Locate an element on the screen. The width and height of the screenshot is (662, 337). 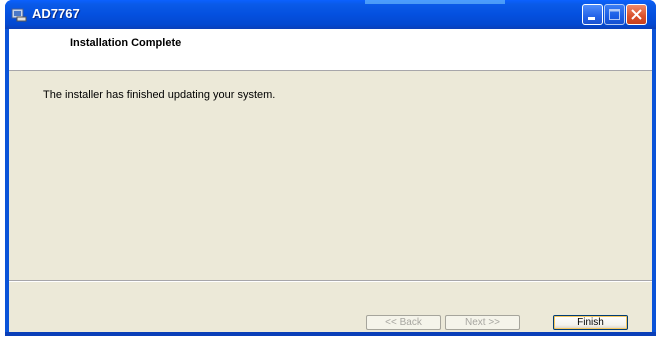
maximize-icon is located at coordinates (614, 14).